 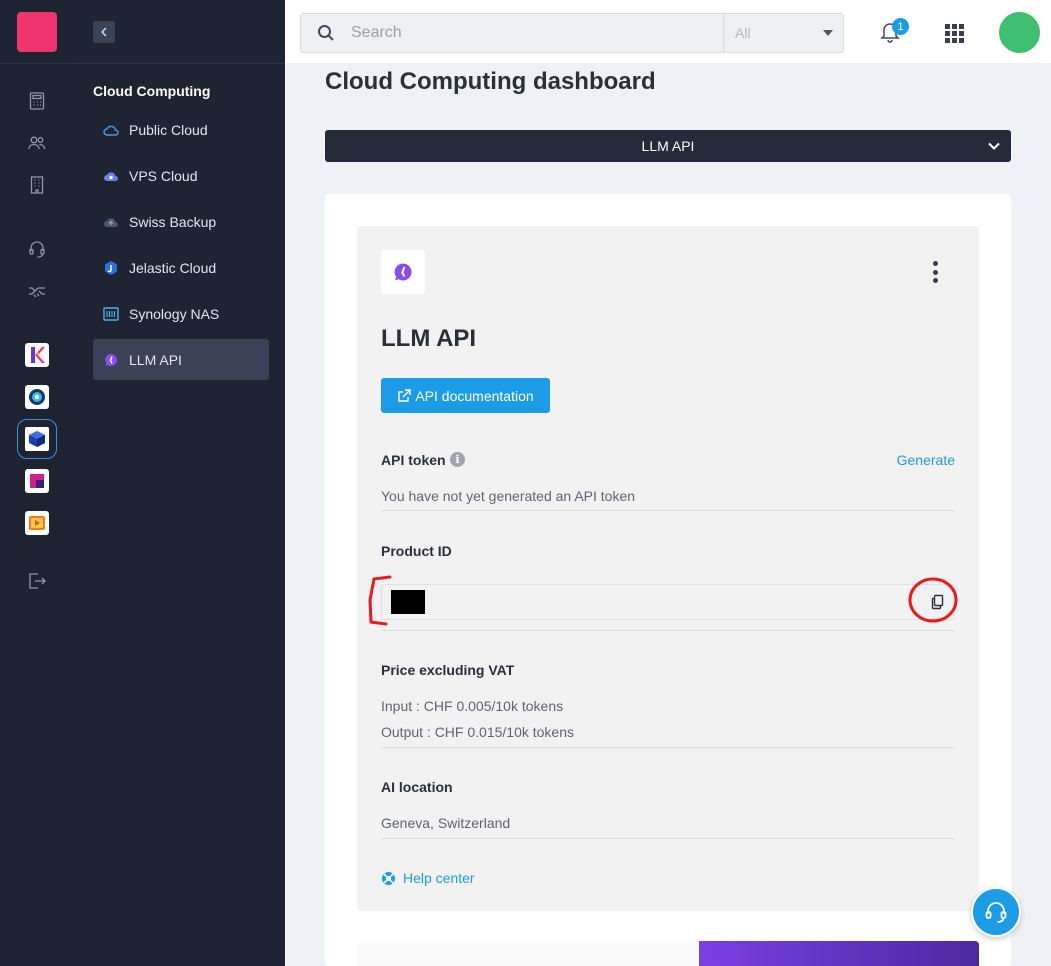 What do you see at coordinates (37, 523) in the screenshot?
I see `kplayer-app-icon` at bounding box center [37, 523].